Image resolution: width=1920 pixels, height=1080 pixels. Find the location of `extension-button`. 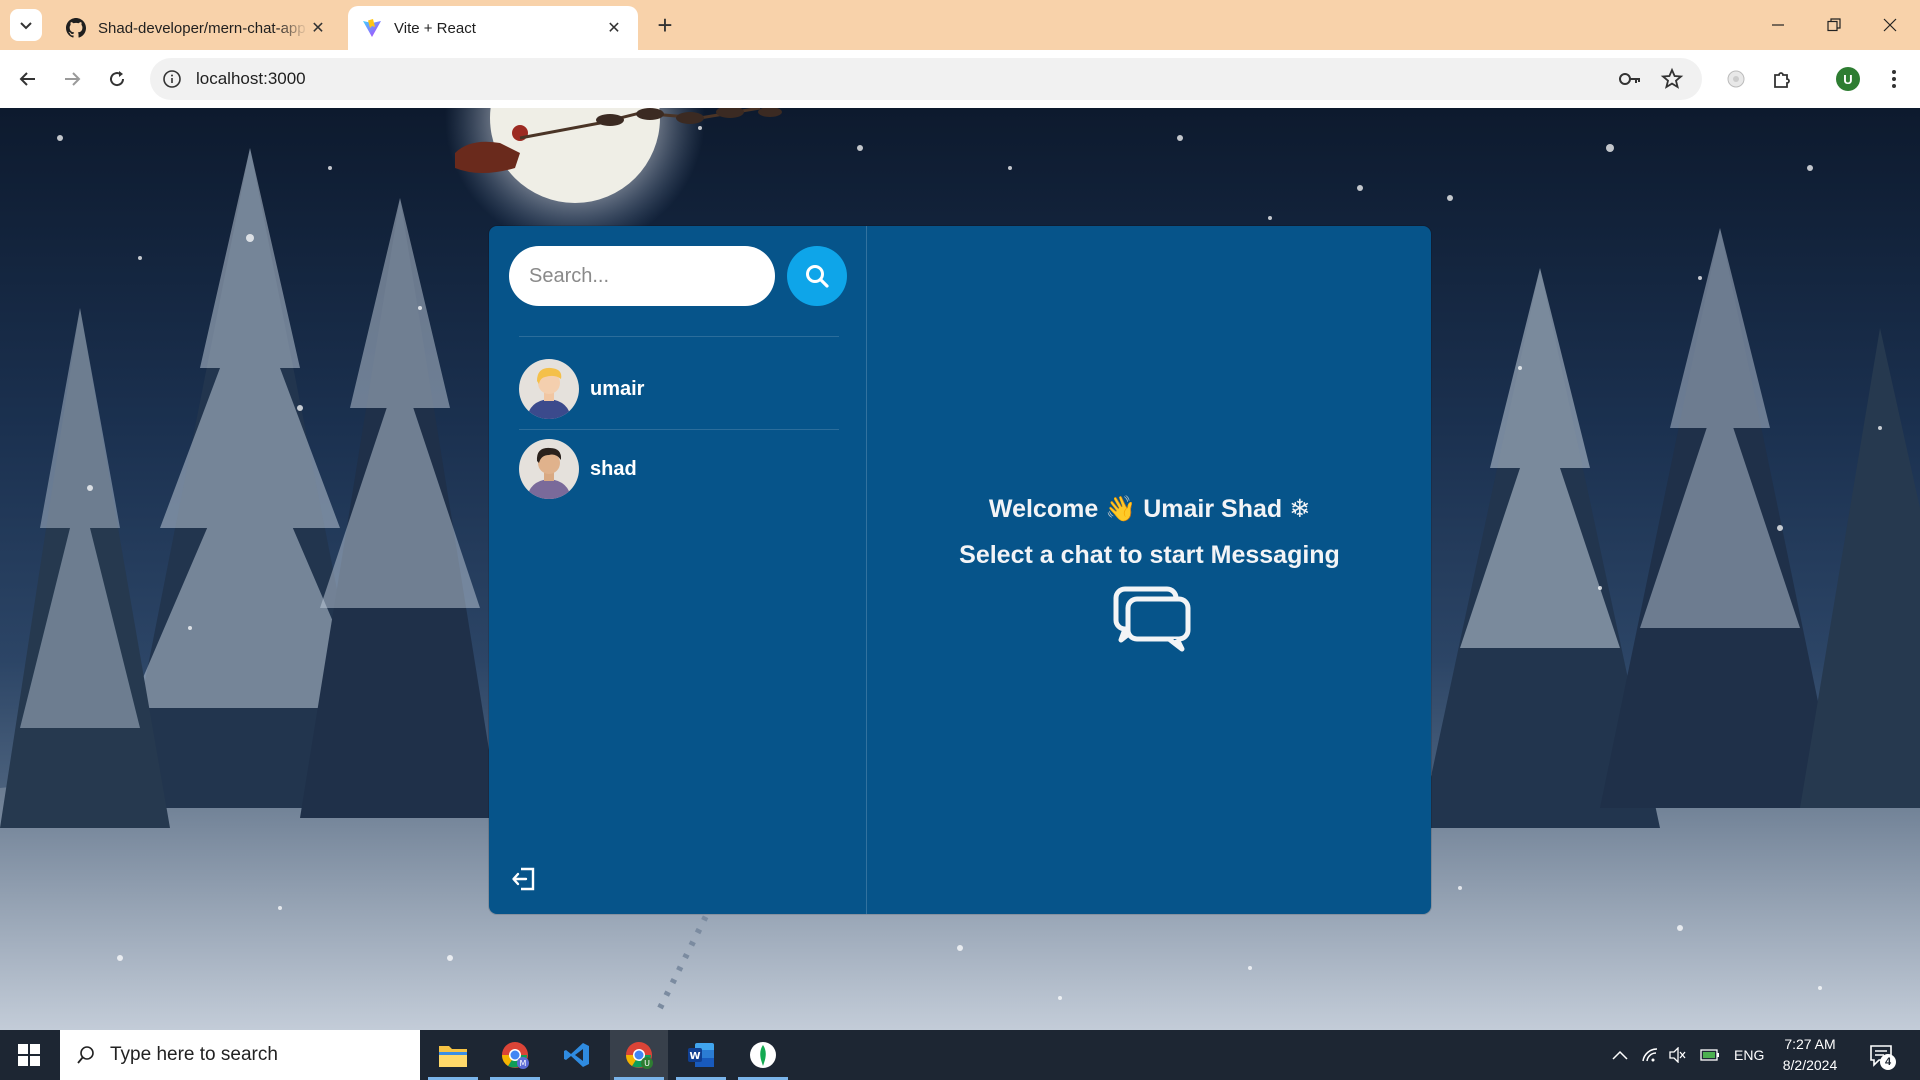

extension-button is located at coordinates (1736, 79).